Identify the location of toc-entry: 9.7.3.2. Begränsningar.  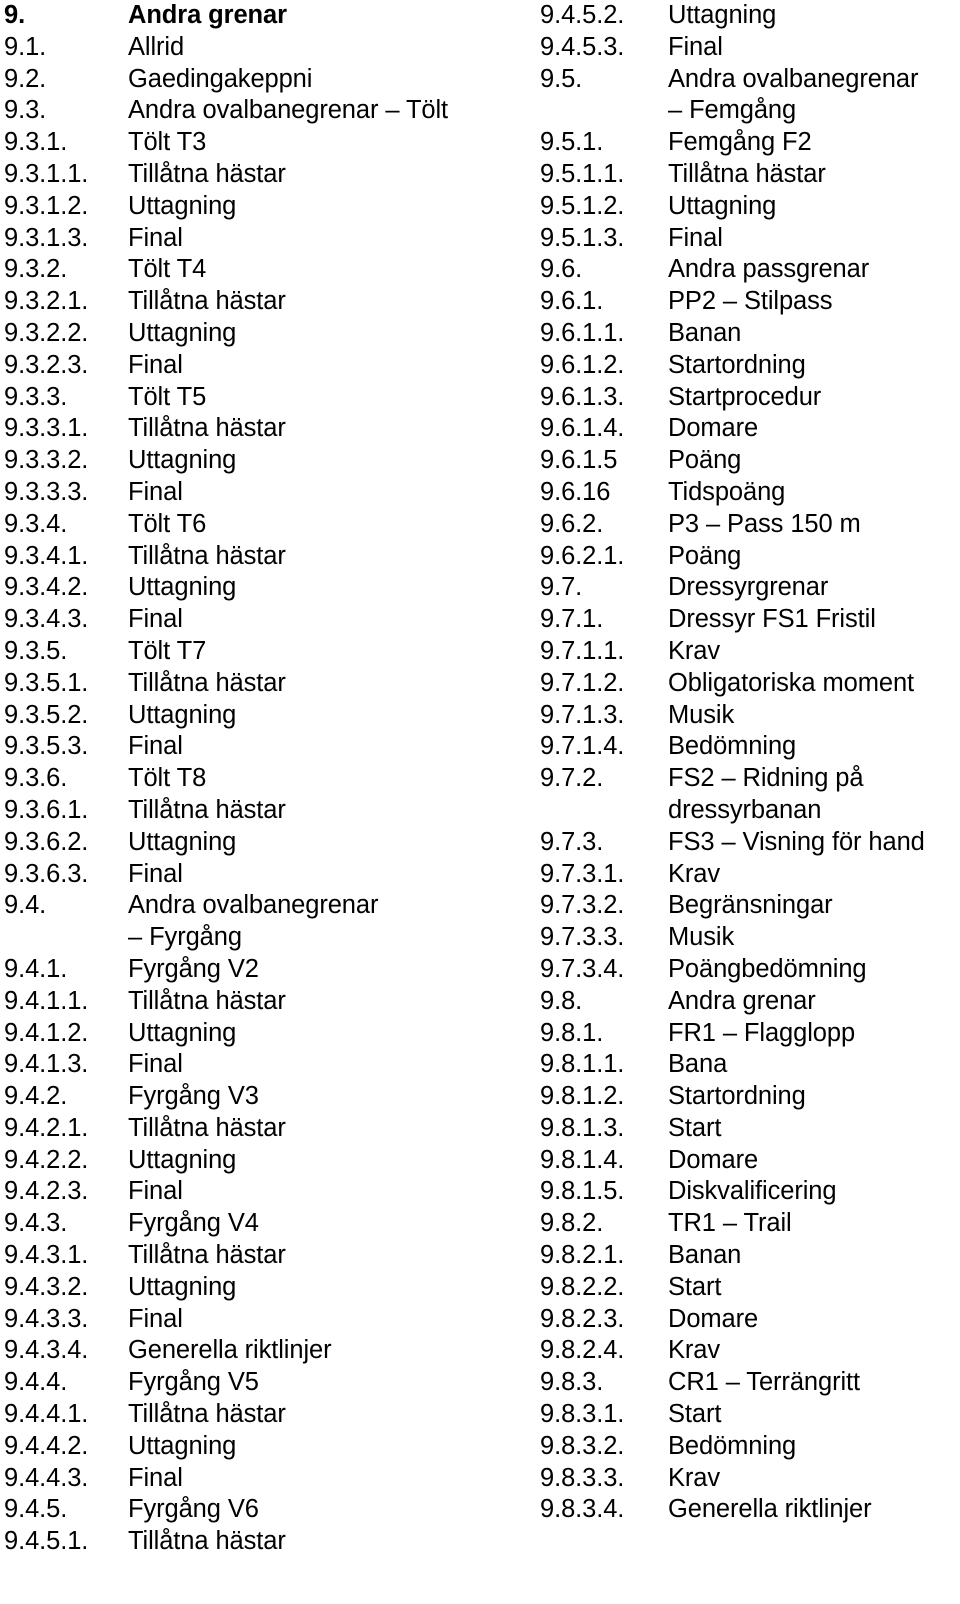
(750, 906).